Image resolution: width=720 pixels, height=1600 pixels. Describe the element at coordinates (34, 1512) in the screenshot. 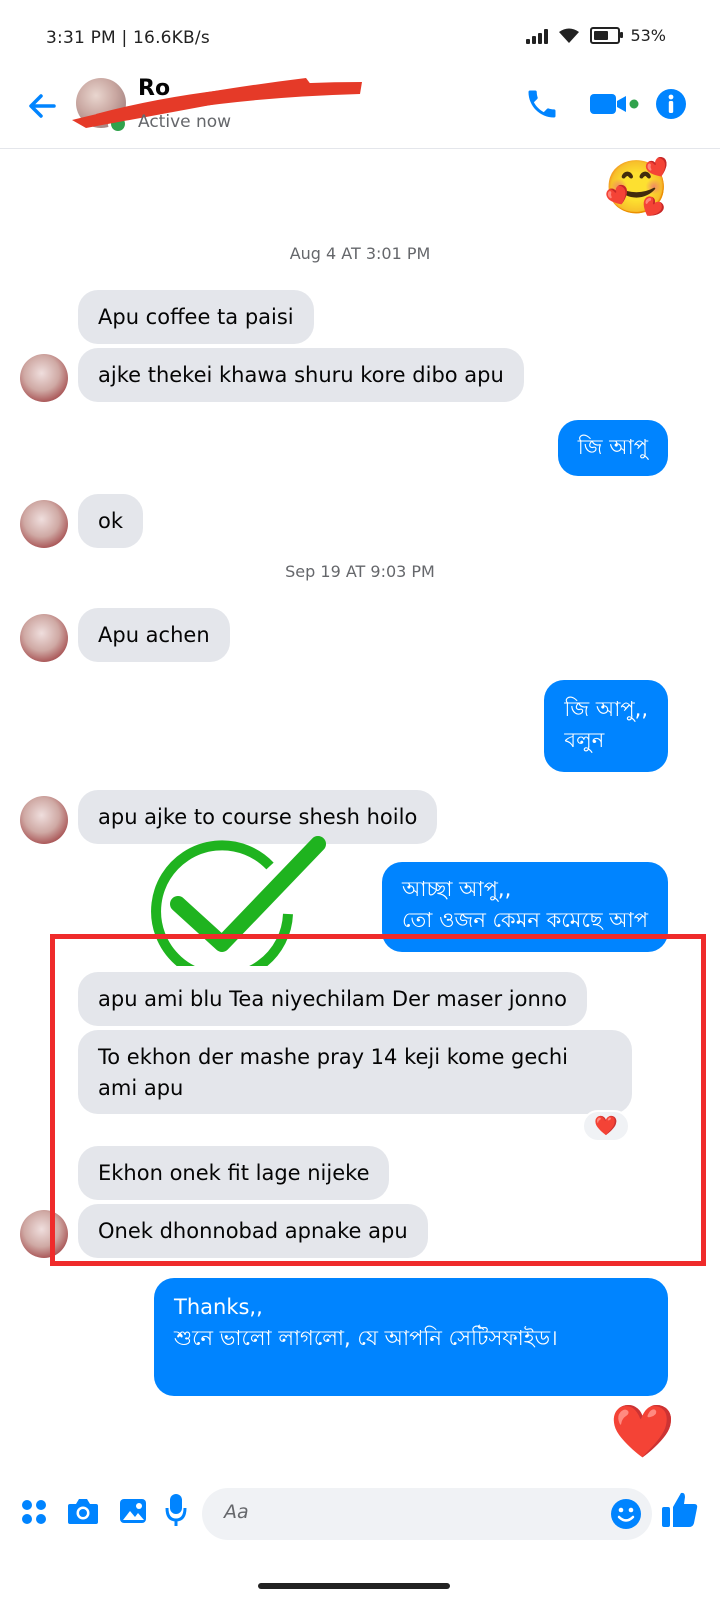

I see `menu-icon` at that location.